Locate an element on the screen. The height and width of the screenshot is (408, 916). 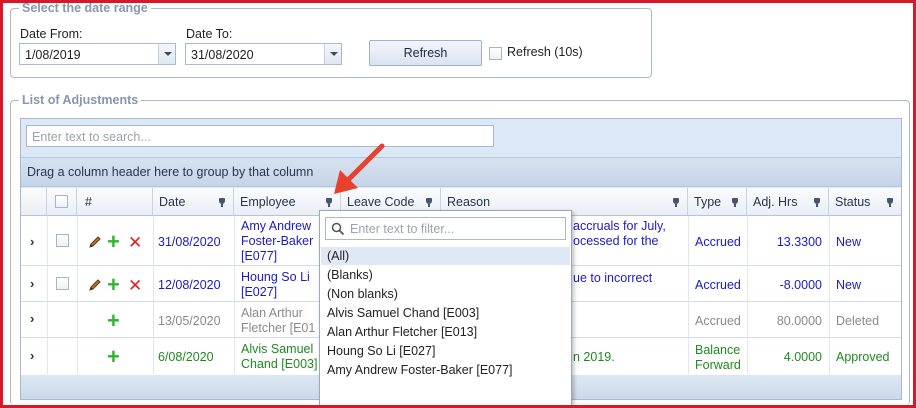
row-employee-line2: [E027] is located at coordinates (259, 292).